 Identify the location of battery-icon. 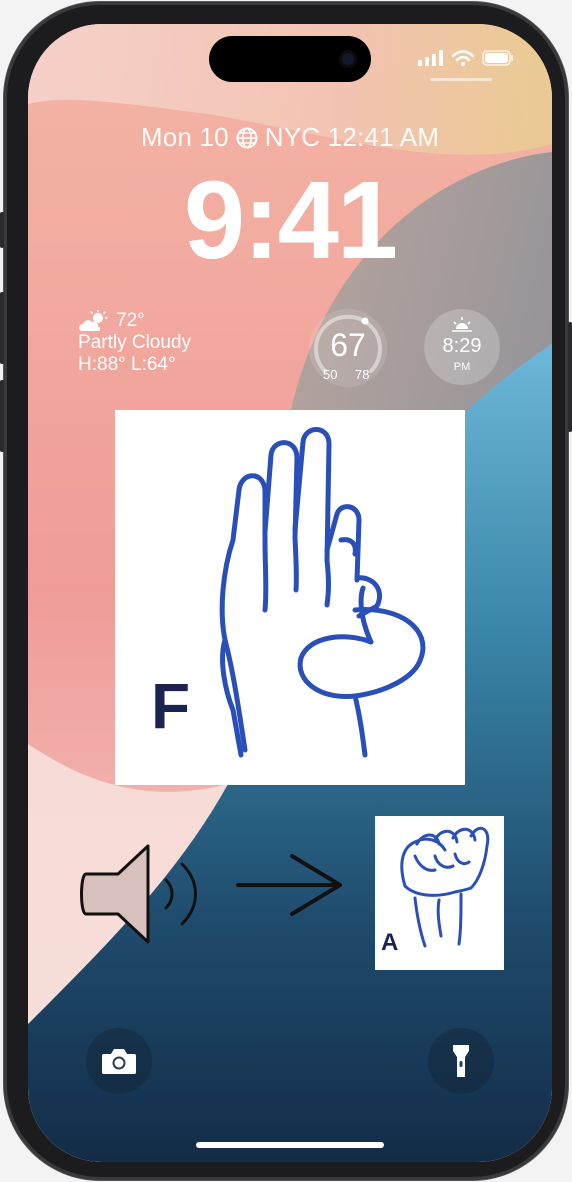
(497, 58).